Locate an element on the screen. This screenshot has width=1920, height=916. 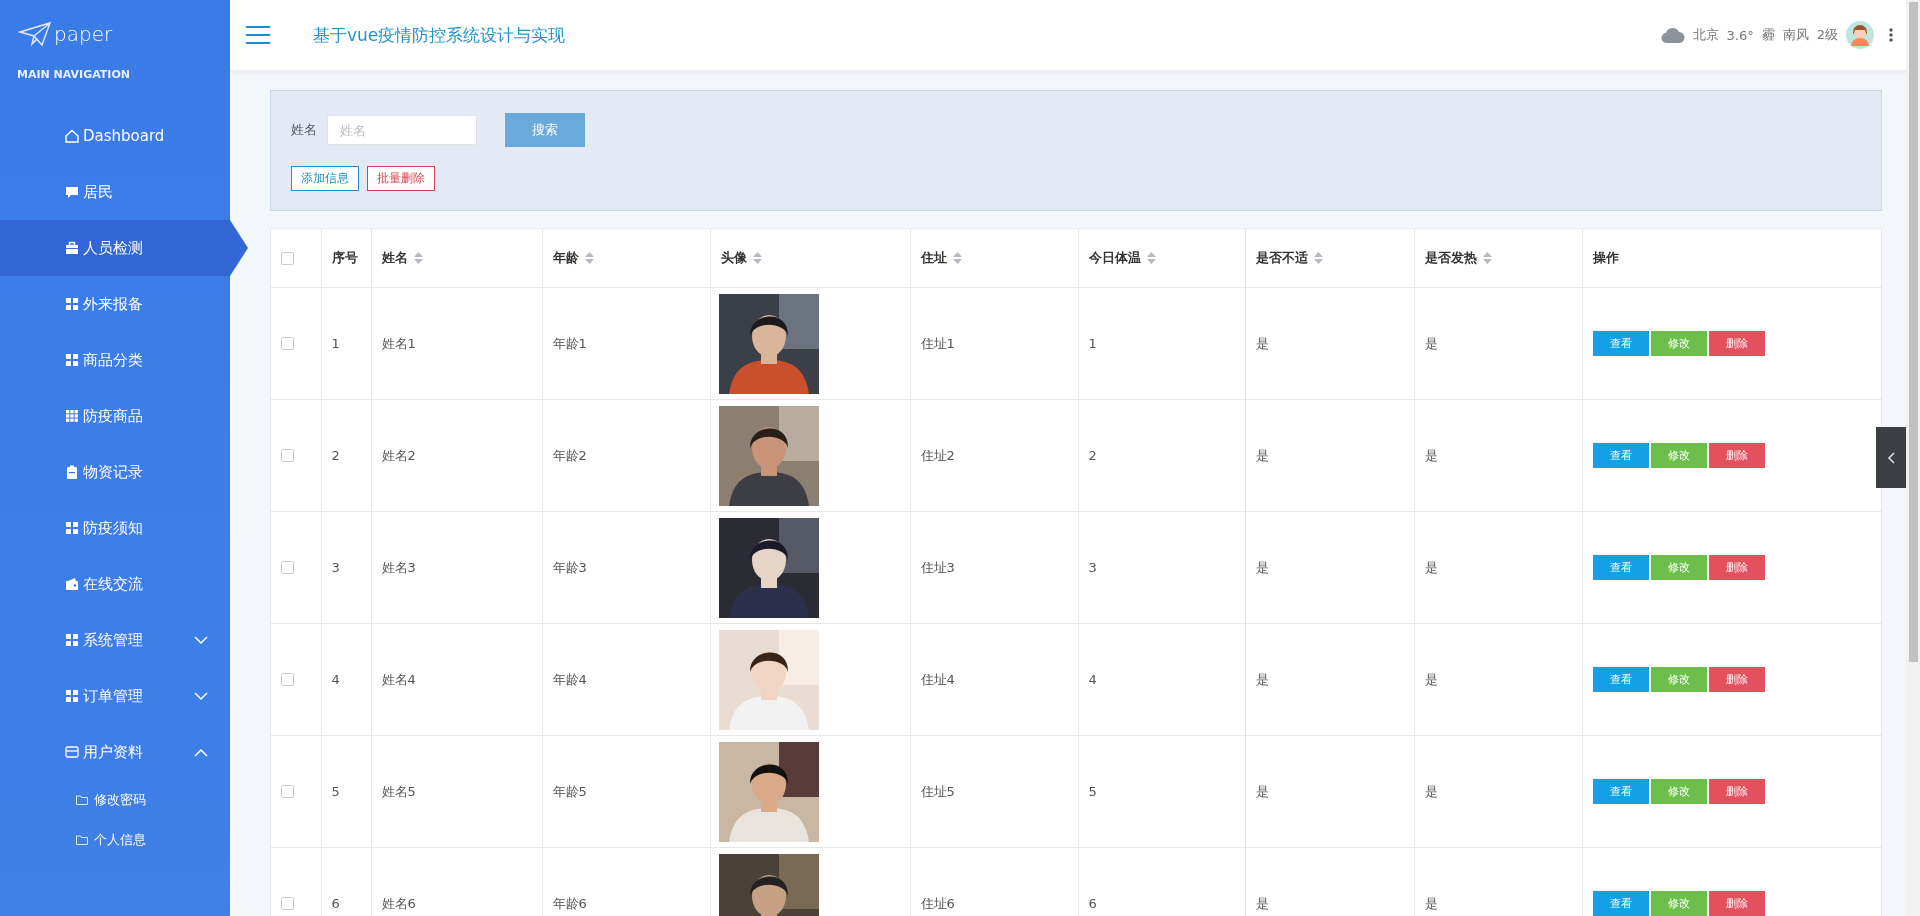
select-all-checkbox is located at coordinates (287, 258).